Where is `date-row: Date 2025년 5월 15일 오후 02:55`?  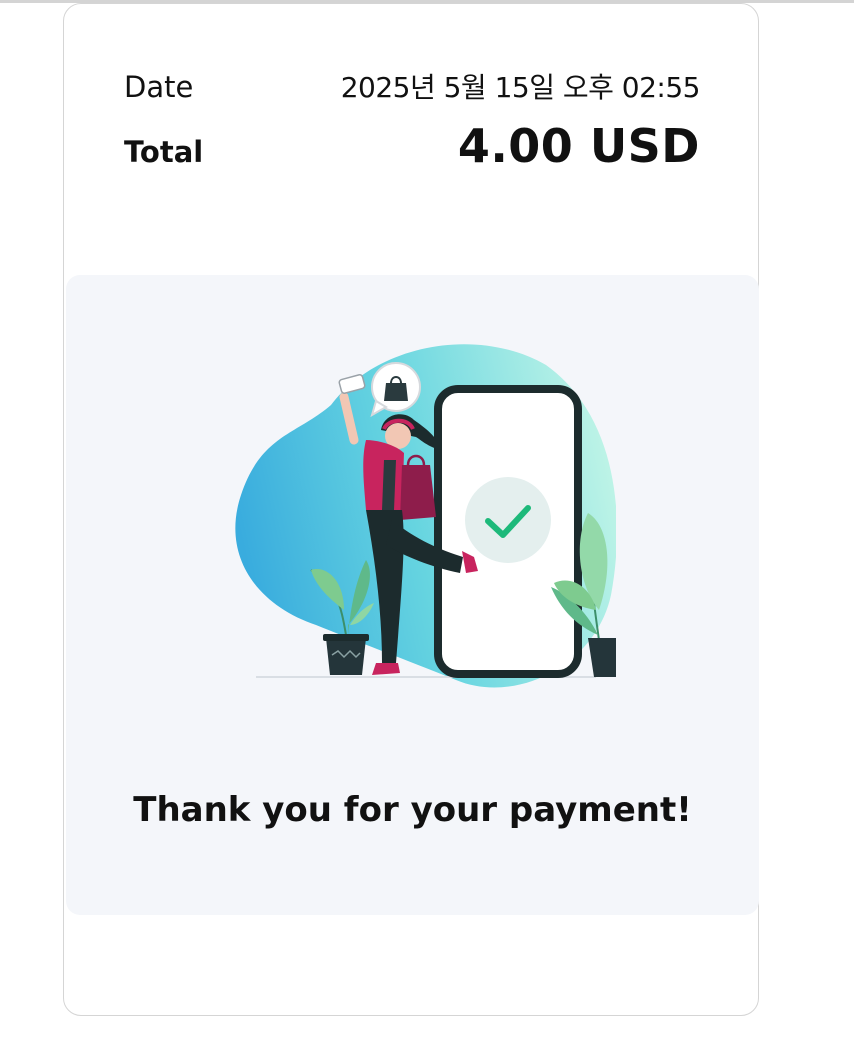
date-row: Date 2025년 5월 15일 오후 02:55 is located at coordinates (412, 86).